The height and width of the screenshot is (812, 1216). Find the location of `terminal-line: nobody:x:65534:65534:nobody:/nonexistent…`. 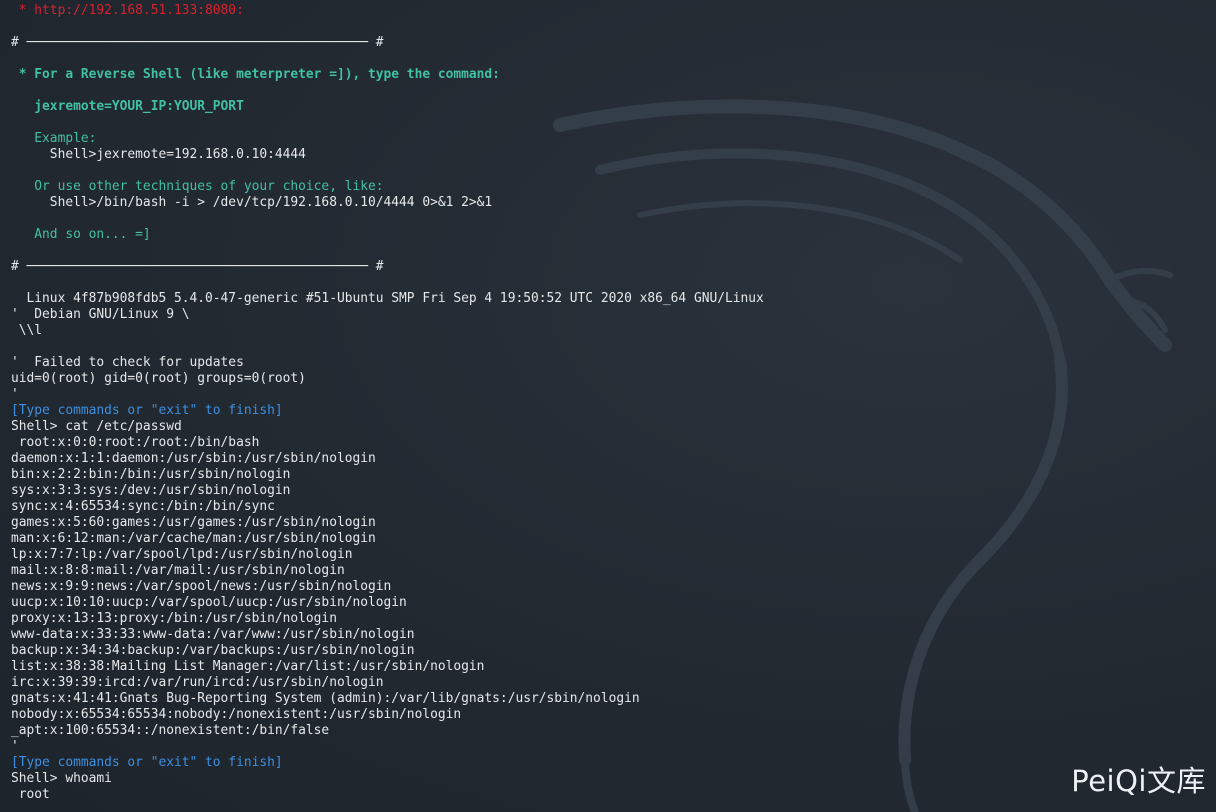

terminal-line: nobody:x:65534:65534:nobody:/nonexistent… is located at coordinates (236, 714).